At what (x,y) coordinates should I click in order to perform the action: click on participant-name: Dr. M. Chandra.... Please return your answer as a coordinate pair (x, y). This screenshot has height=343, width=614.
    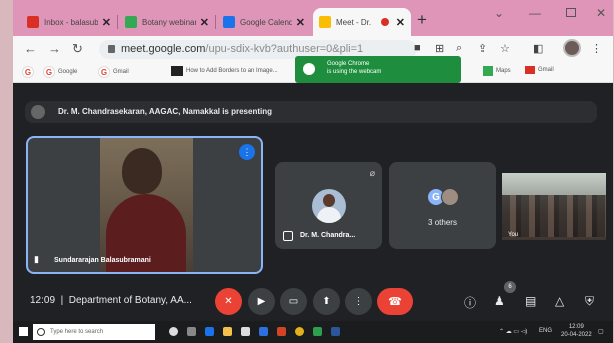
    Looking at the image, I should click on (328, 235).